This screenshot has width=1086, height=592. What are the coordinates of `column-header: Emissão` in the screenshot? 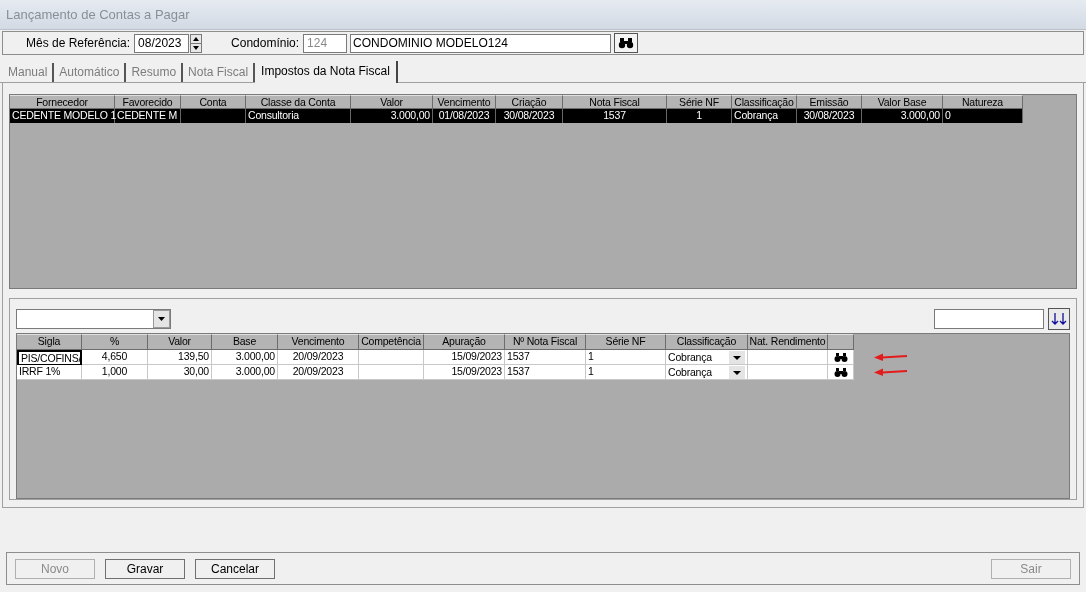 It's located at (829, 102).